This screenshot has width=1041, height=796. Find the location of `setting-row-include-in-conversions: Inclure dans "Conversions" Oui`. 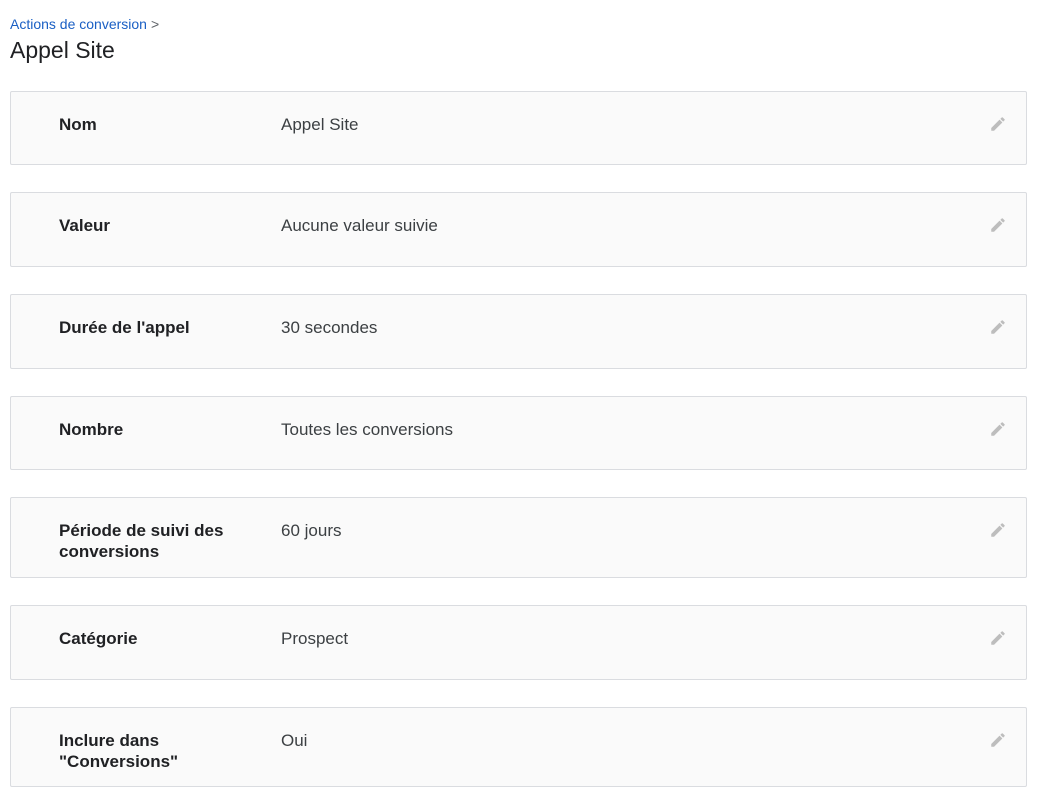

setting-row-include-in-conversions: Inclure dans "Conversions" Oui is located at coordinates (518, 747).